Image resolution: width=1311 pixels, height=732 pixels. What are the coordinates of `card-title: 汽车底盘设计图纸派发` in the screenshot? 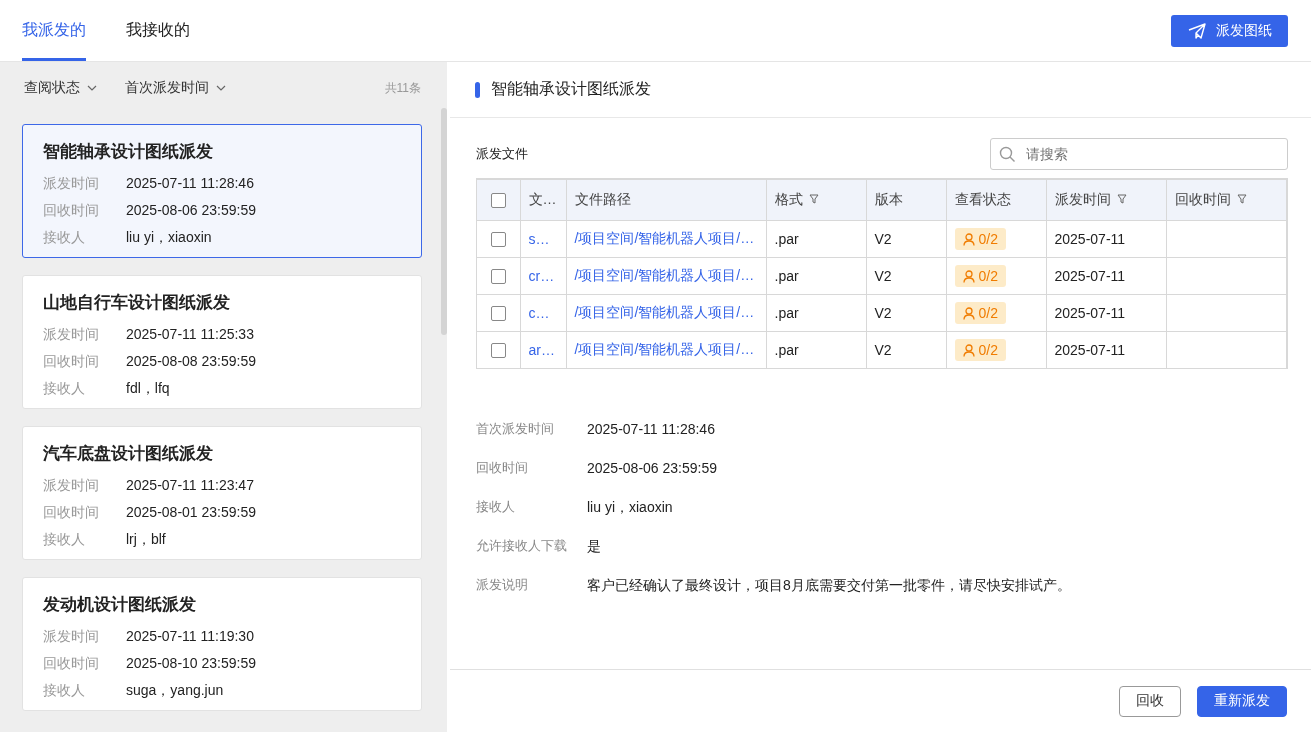 It's located at (128, 454).